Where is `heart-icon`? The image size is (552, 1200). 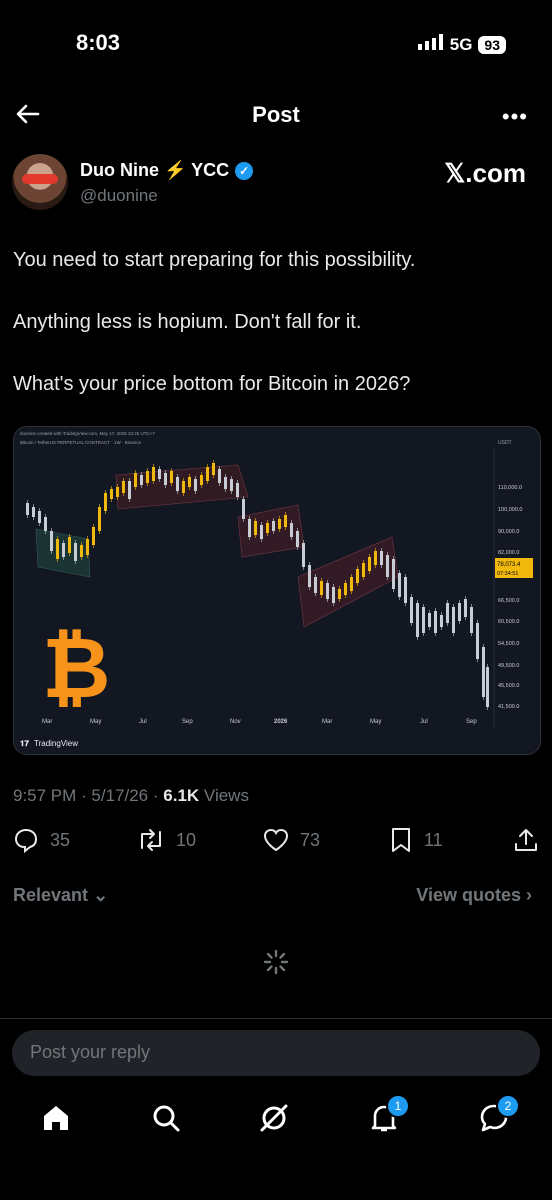
heart-icon is located at coordinates (276, 840).